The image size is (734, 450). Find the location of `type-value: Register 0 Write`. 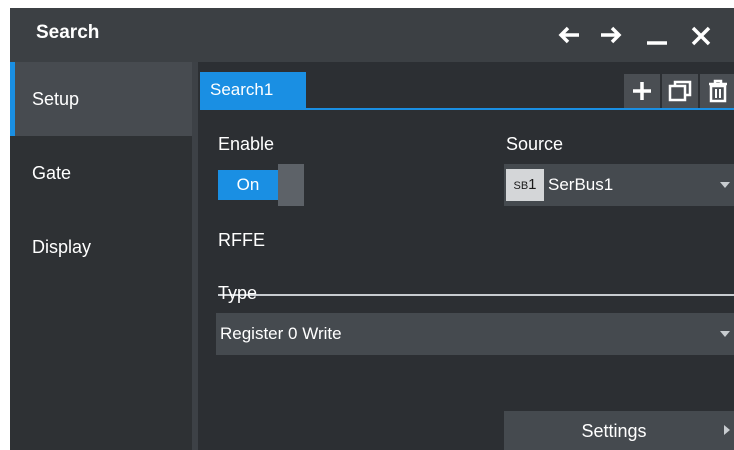

type-value: Register 0 Write is located at coordinates (281, 333).